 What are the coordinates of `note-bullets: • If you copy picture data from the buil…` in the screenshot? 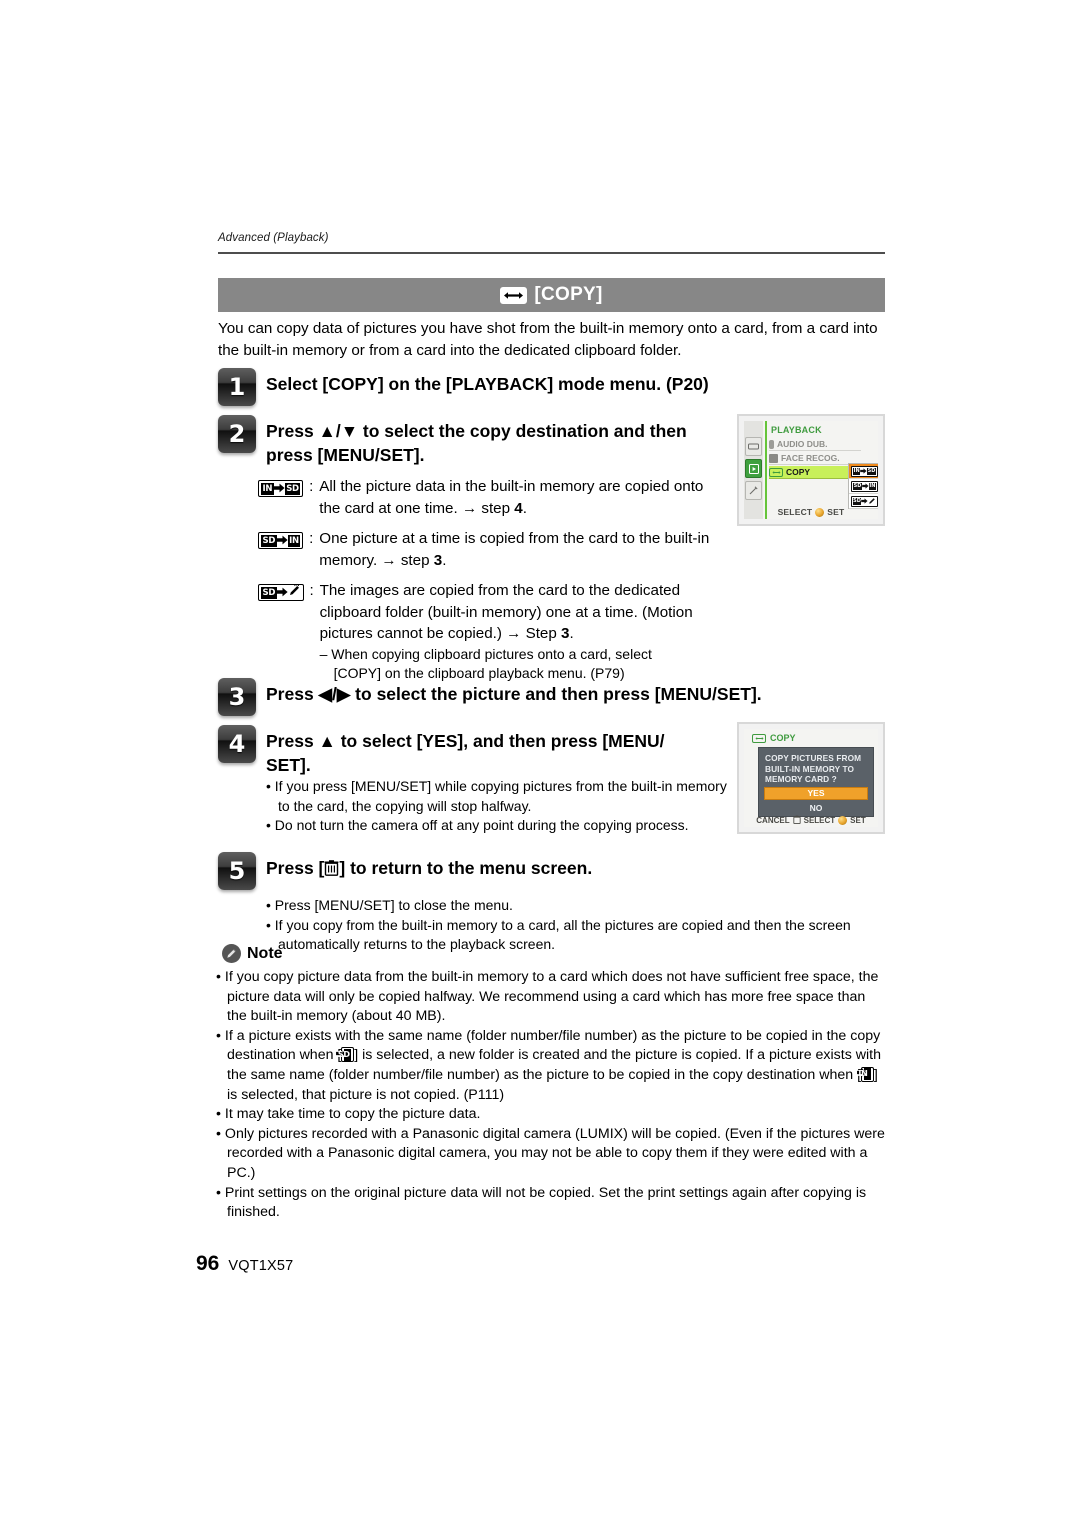 It's located at (552, 1095).